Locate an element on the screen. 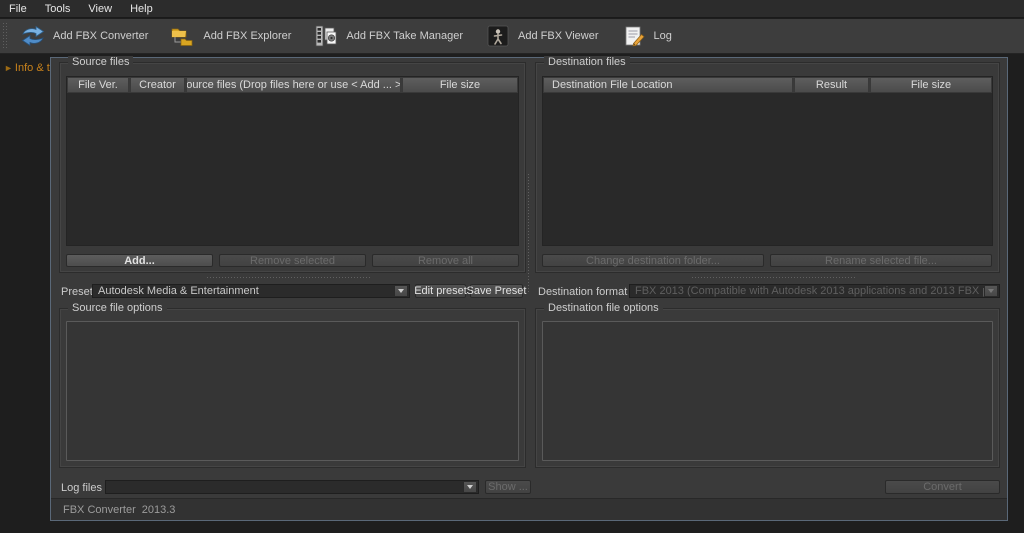 The height and width of the screenshot is (533, 1024). destination-files-group-label: Destination files is located at coordinates (587, 62).